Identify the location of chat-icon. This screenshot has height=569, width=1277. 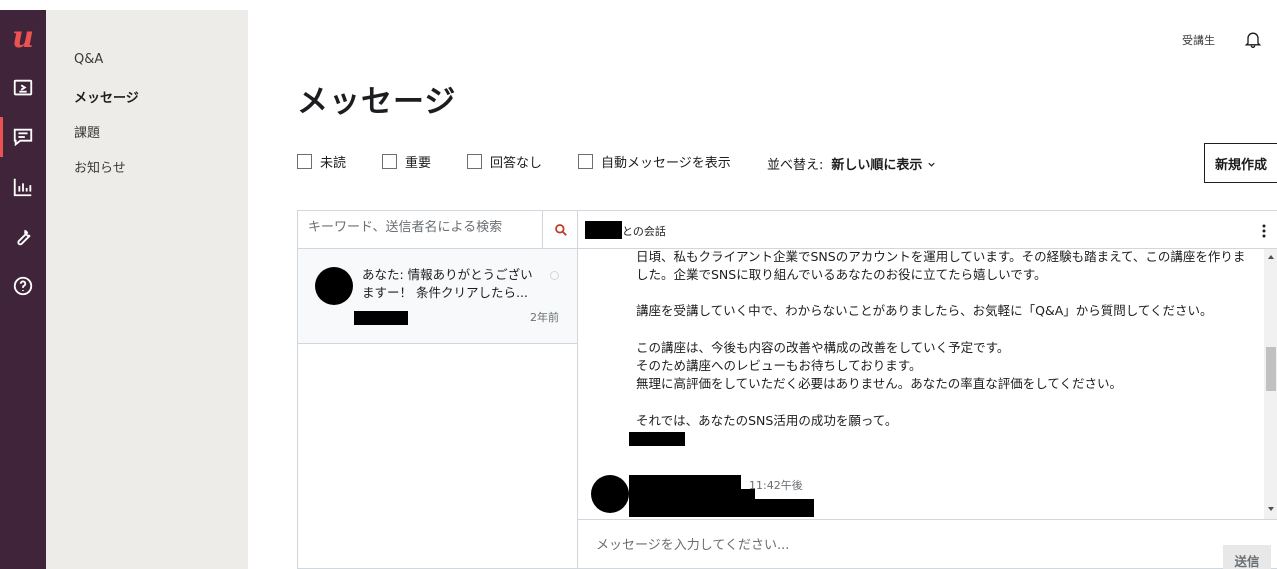
(23, 137).